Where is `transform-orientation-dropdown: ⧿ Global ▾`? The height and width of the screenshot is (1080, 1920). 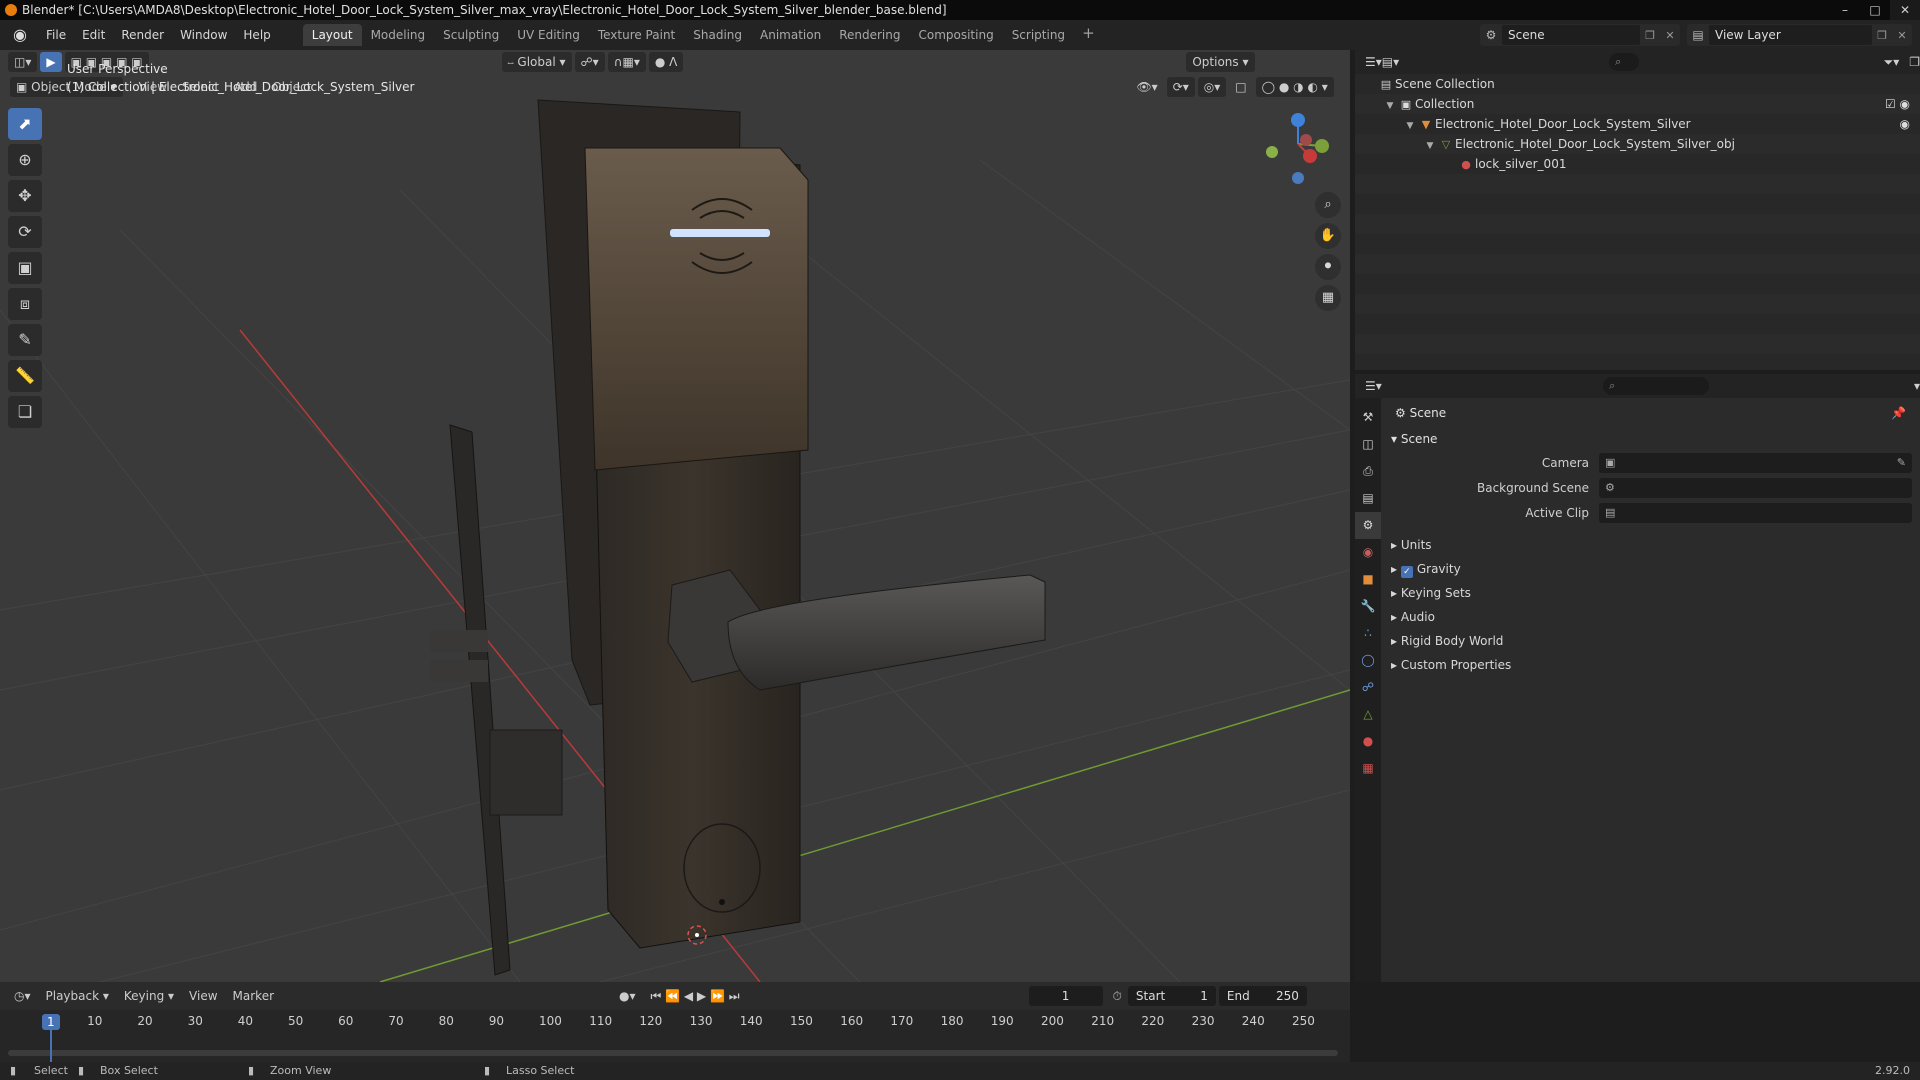
transform-orientation-dropdown: ⧿ Global ▾ is located at coordinates (536, 62).